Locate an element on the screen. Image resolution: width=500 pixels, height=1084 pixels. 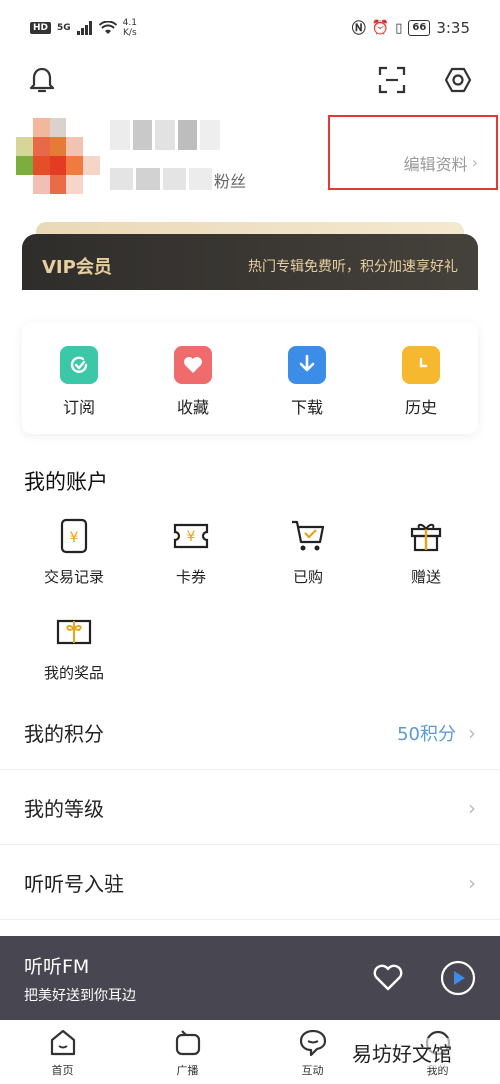
vip-description: 热门专辑免费听，积分加速享好礼 is located at coordinates (353, 267).